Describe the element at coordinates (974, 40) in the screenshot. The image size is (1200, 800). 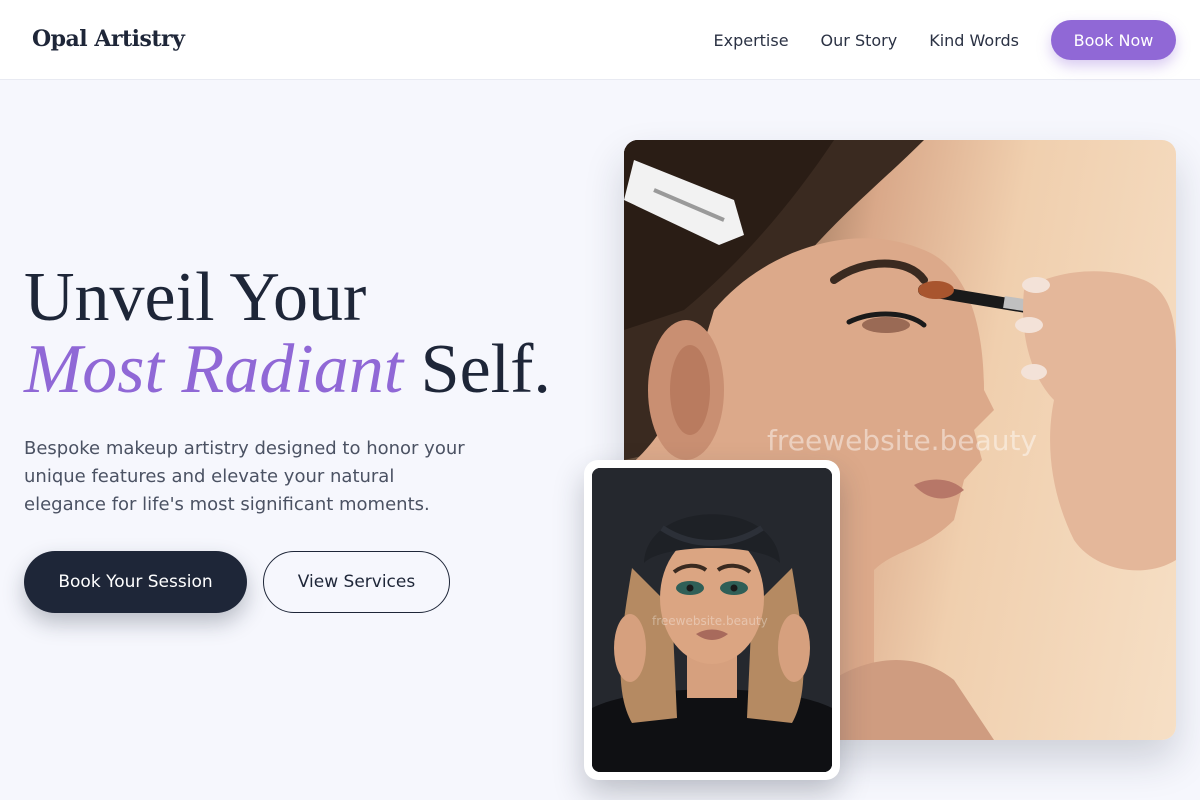
I see `nav-link-kind-words: Kind Words` at that location.